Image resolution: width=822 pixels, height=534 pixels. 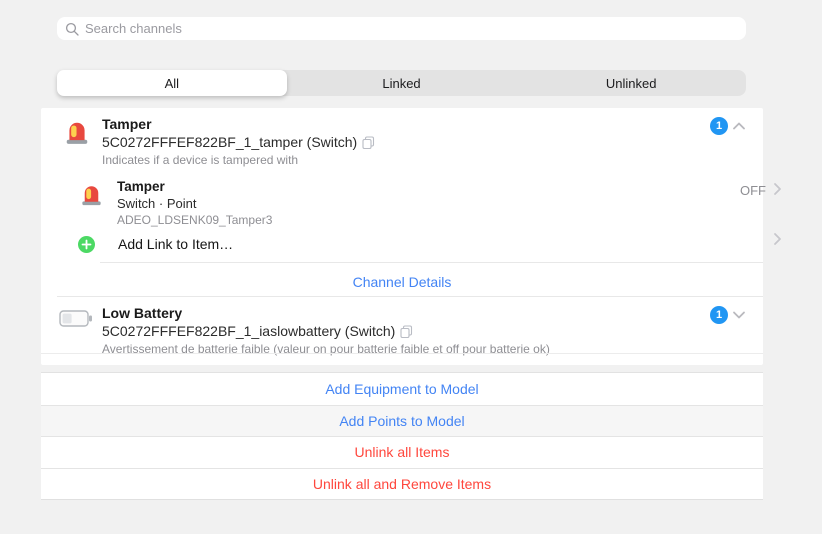 What do you see at coordinates (72, 29) in the screenshot?
I see `search-icon` at bounding box center [72, 29].